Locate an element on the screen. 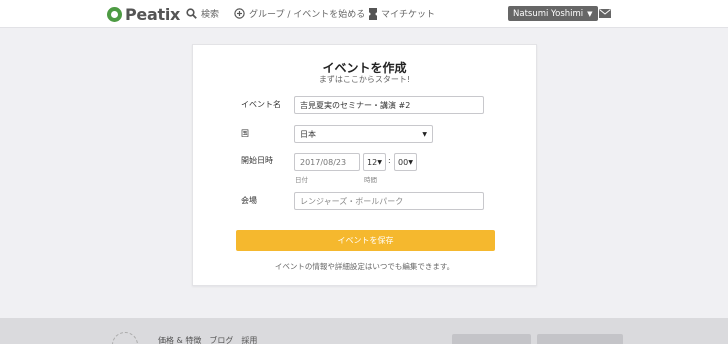 Image resolution: width=728 pixels, height=344 pixels. venue-input: レンジャーズ・ボールパーク is located at coordinates (389, 201).